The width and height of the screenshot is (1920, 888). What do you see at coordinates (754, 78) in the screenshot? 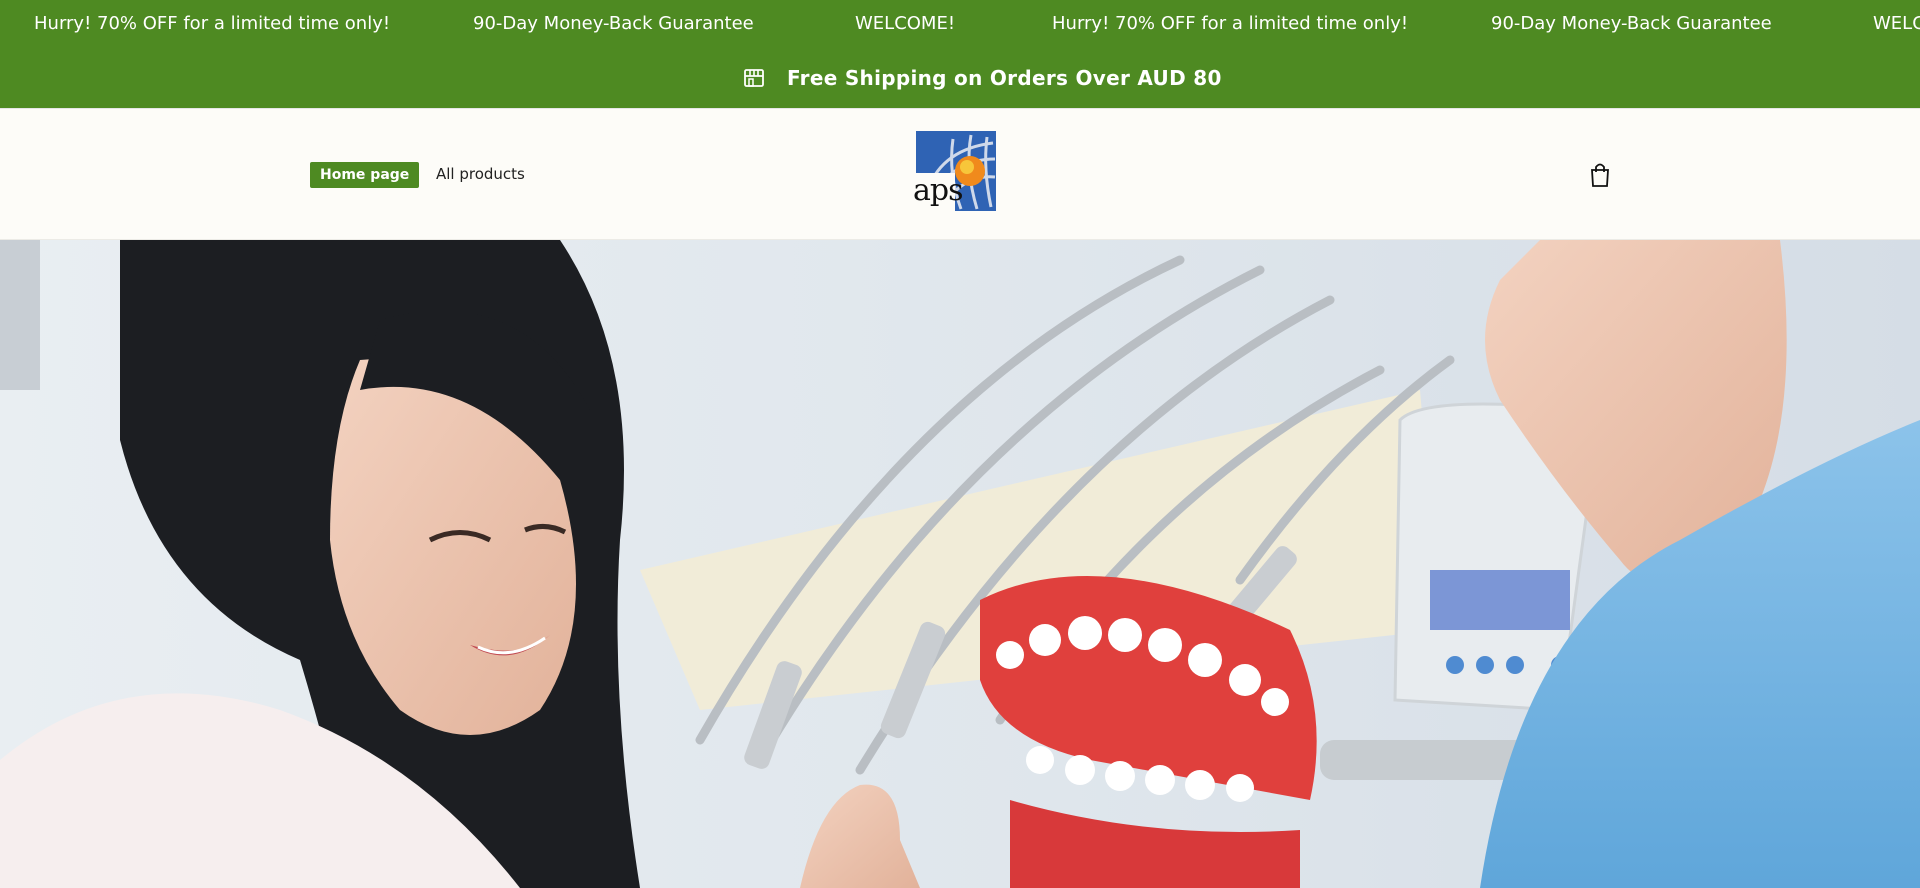
I see `store-icon` at bounding box center [754, 78].